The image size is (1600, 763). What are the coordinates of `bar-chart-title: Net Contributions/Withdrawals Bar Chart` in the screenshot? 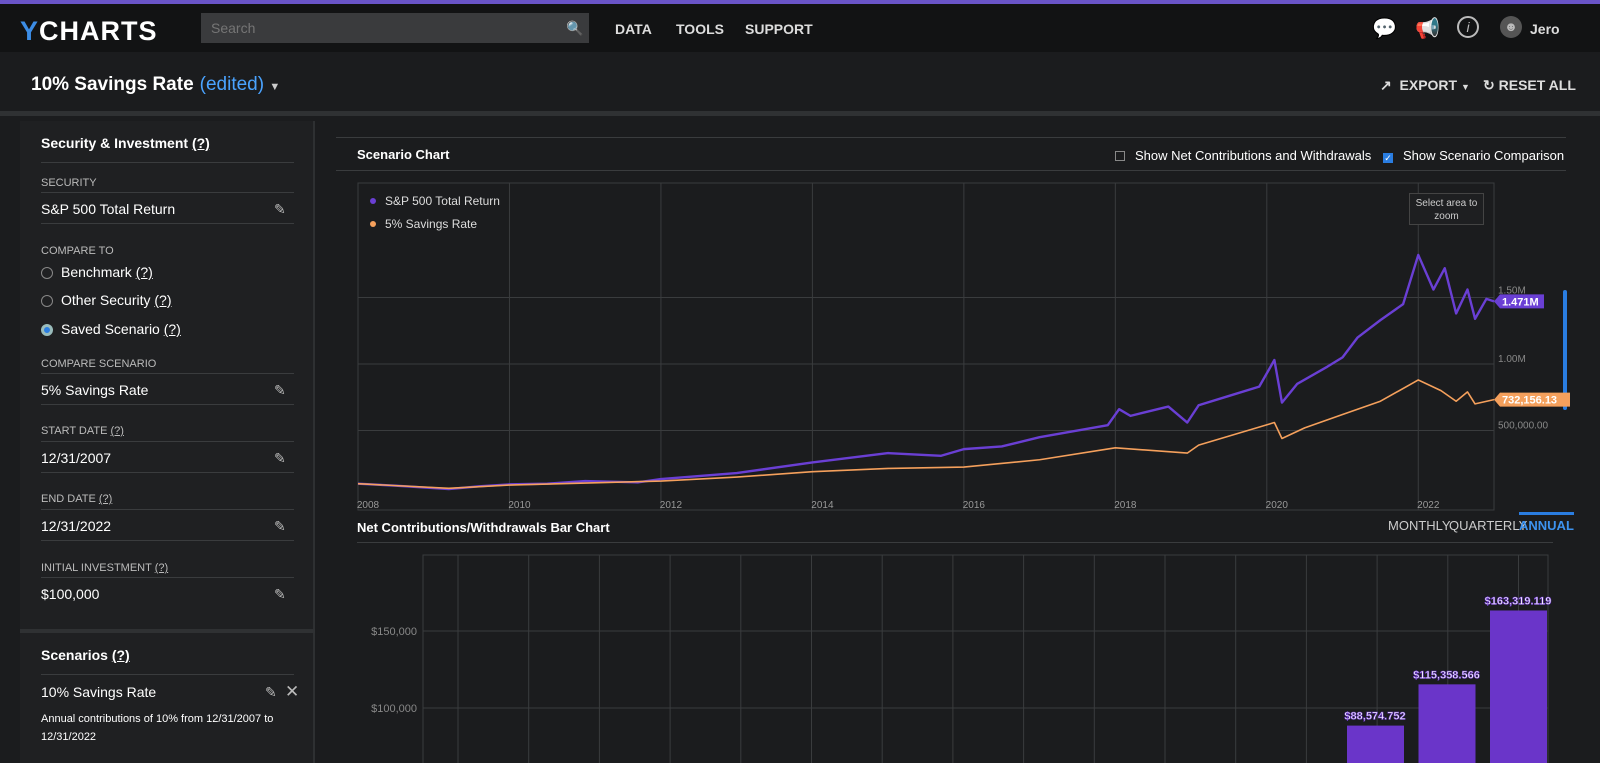 It's located at (483, 527).